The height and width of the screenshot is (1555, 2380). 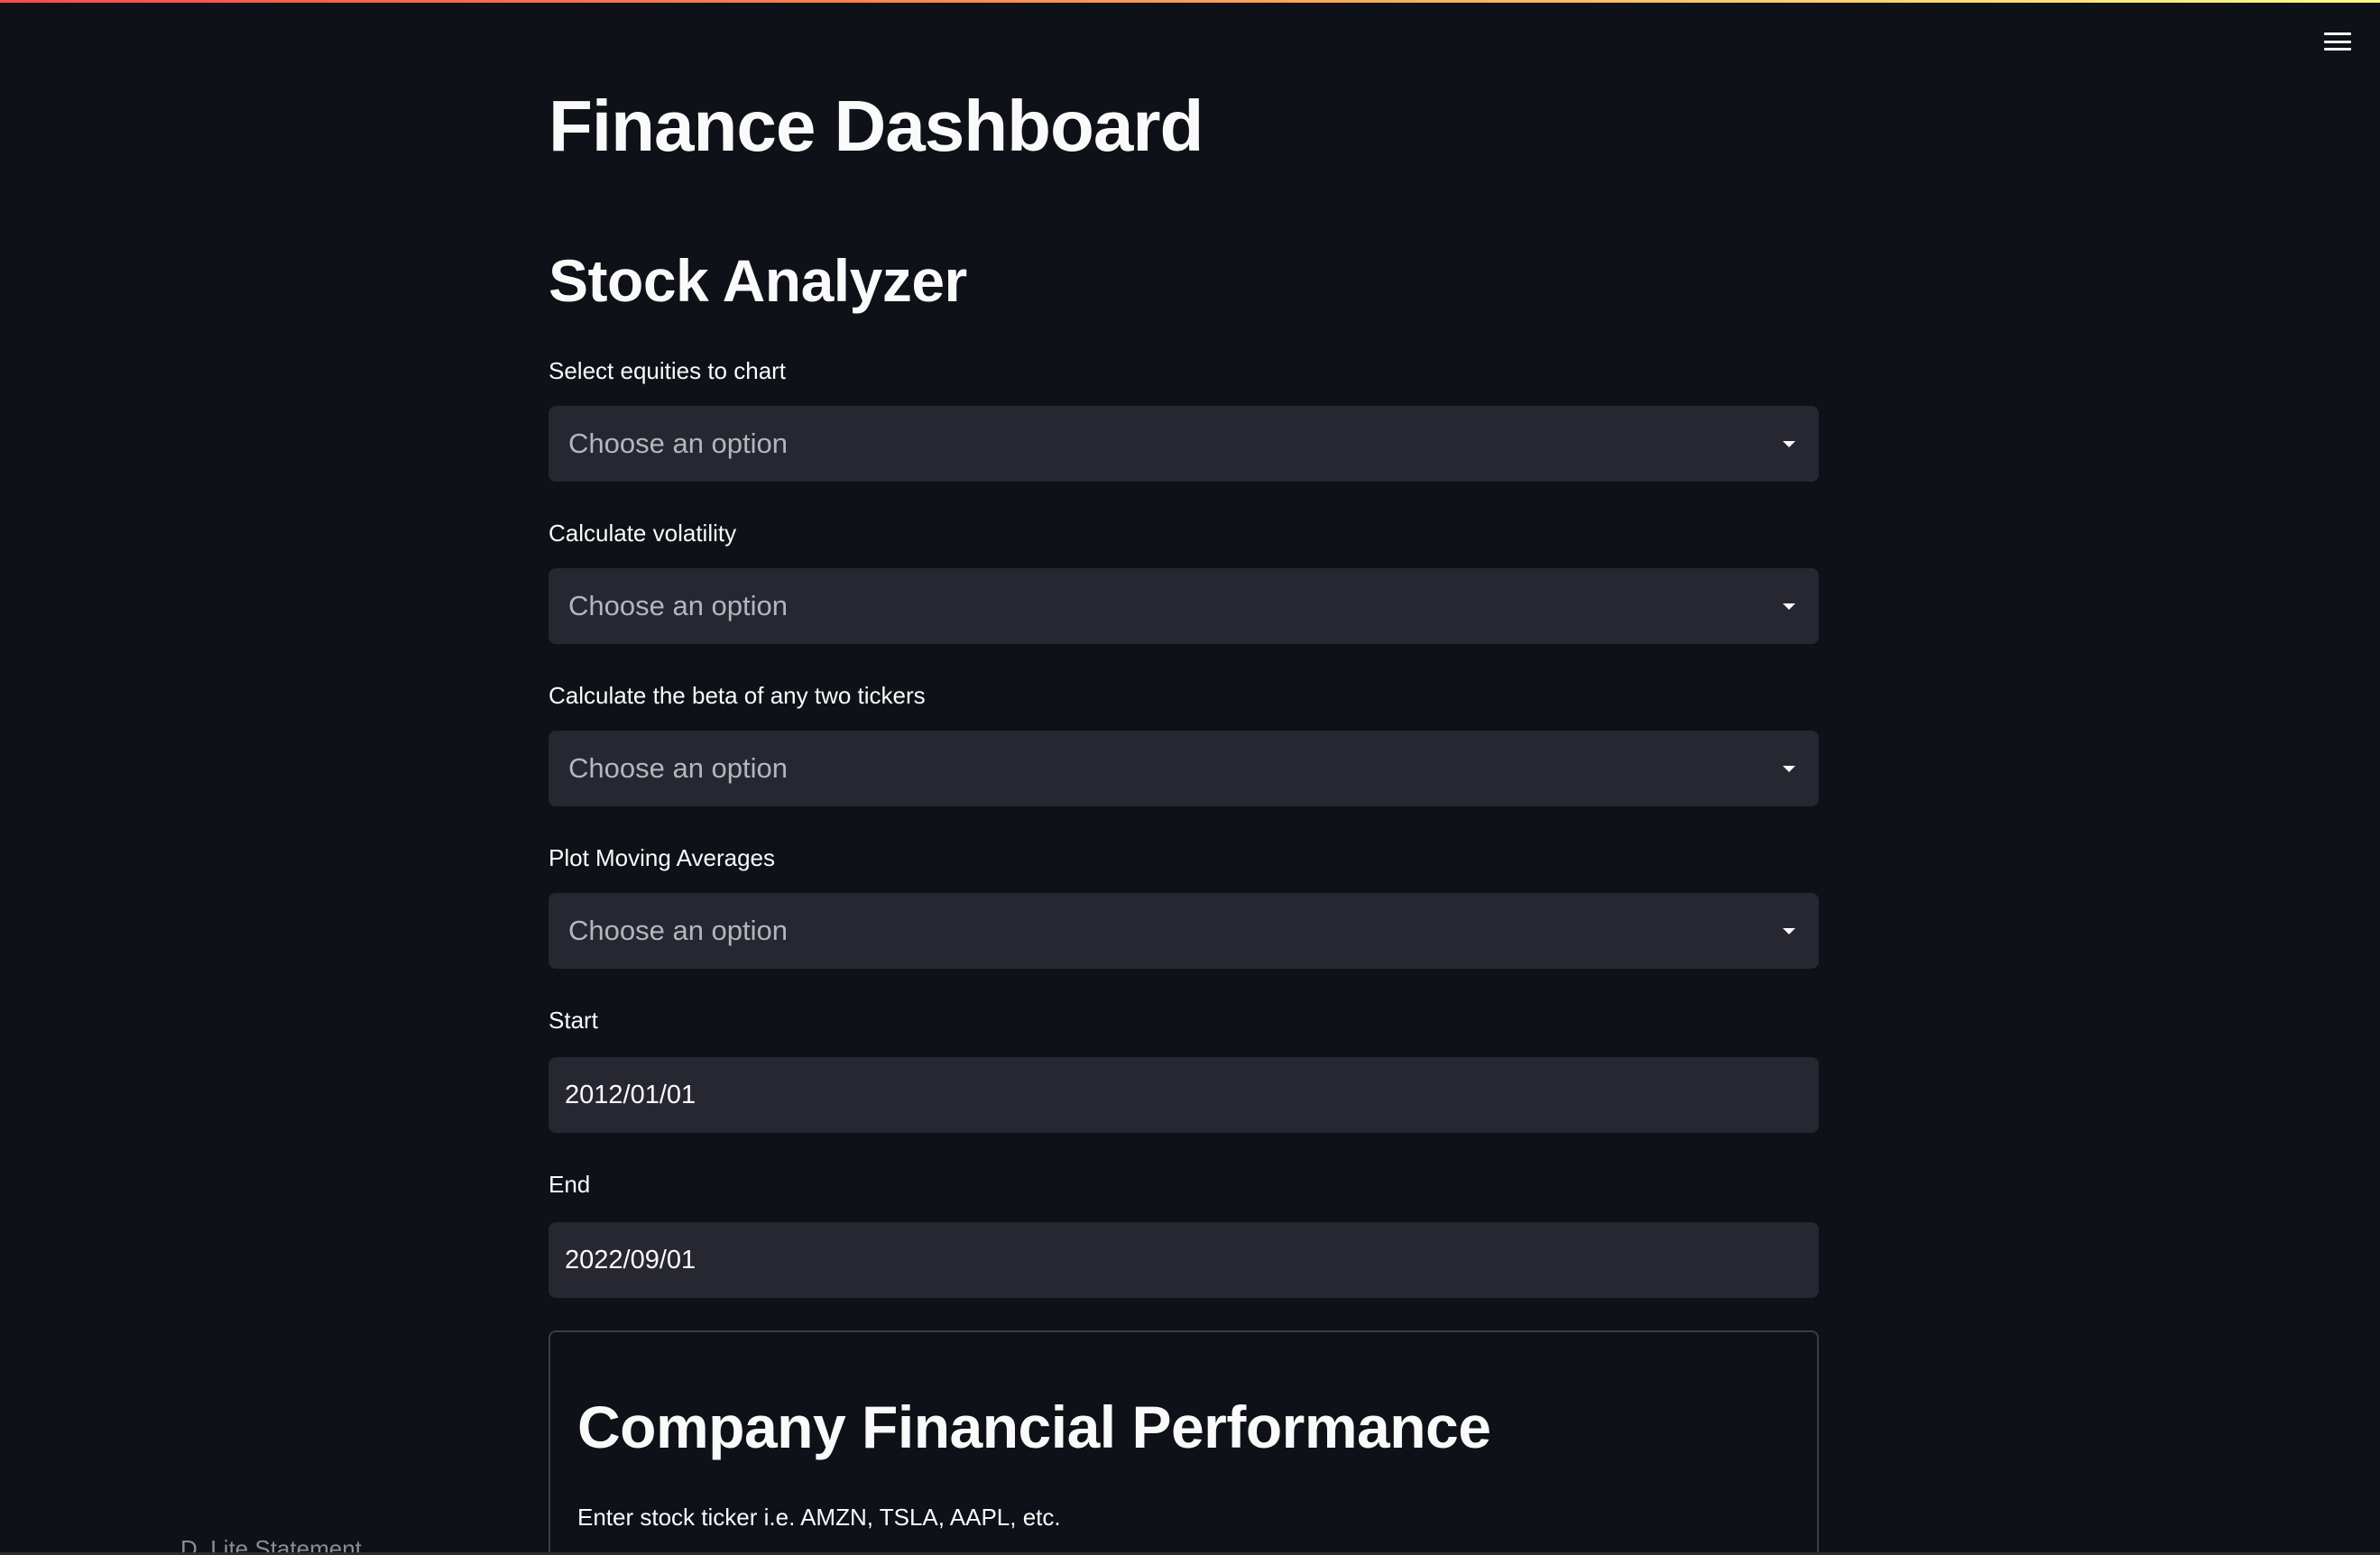 I want to click on calculate-beta-dropdown: Choose an option, so click(x=1184, y=769).